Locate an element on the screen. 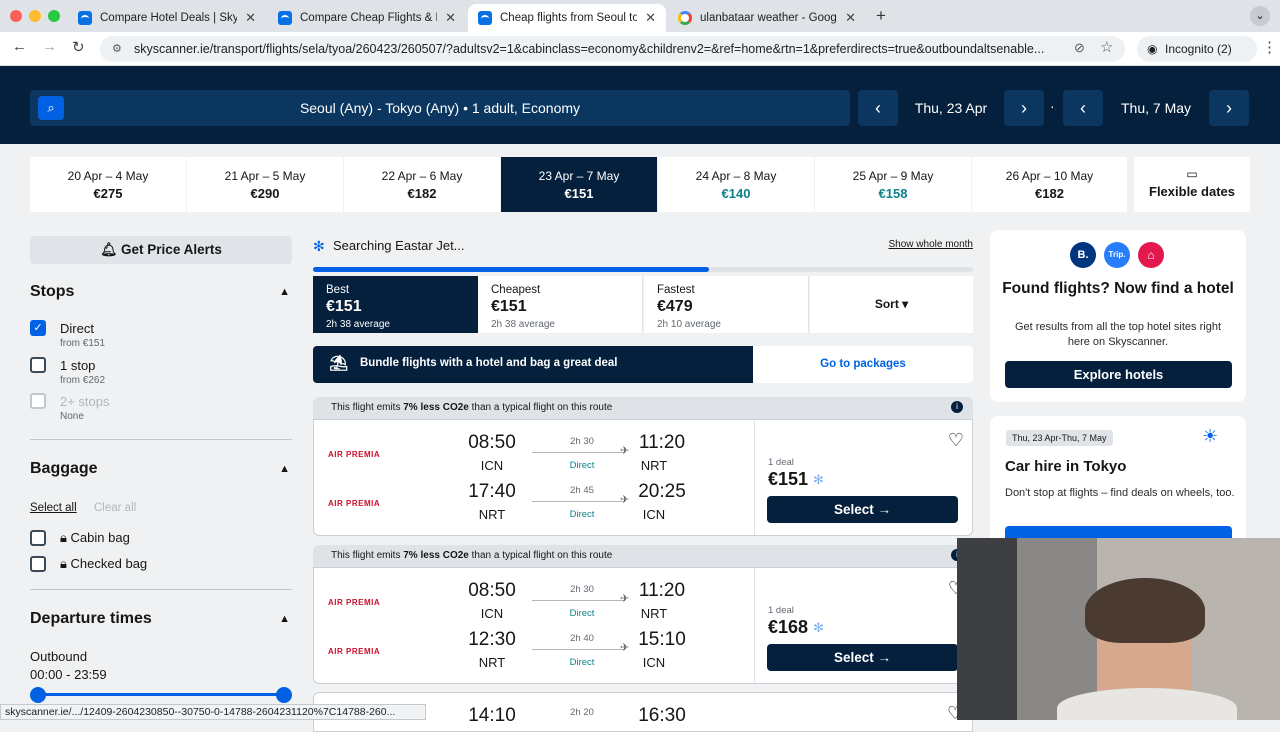 The image size is (1280, 732). heart-icon: ♡ is located at coordinates (956, 440).